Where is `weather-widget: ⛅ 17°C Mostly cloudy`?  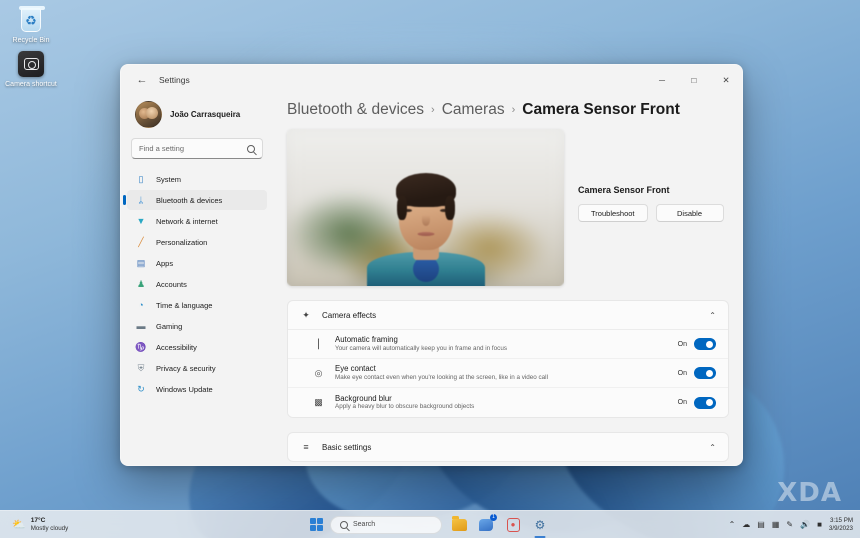 weather-widget: ⛅ 17°C Mostly cloudy is located at coordinates (40, 525).